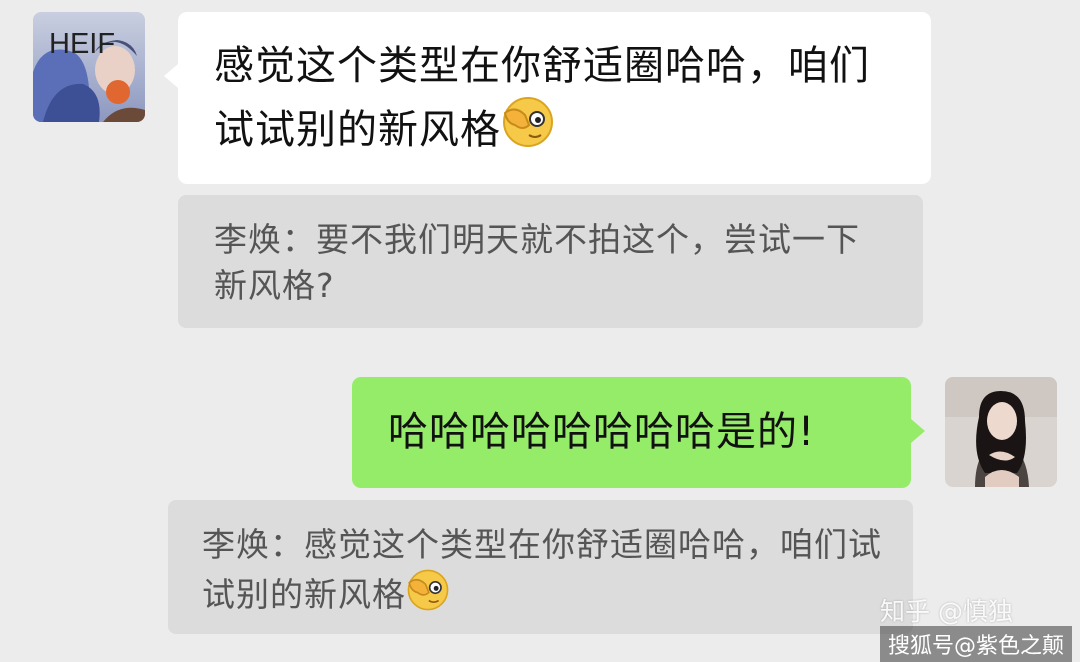  Describe the element at coordinates (602, 432) in the screenshot. I see `sent-message-text: 哈哈哈哈哈哈哈哈是的!` at that location.